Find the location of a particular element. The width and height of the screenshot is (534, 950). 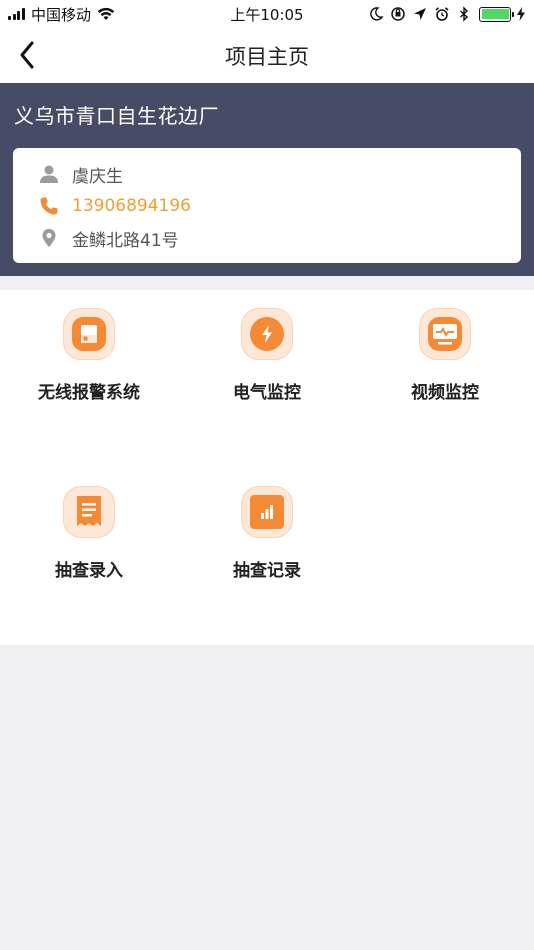

contact-name: 虞庆生 is located at coordinates (97, 176).